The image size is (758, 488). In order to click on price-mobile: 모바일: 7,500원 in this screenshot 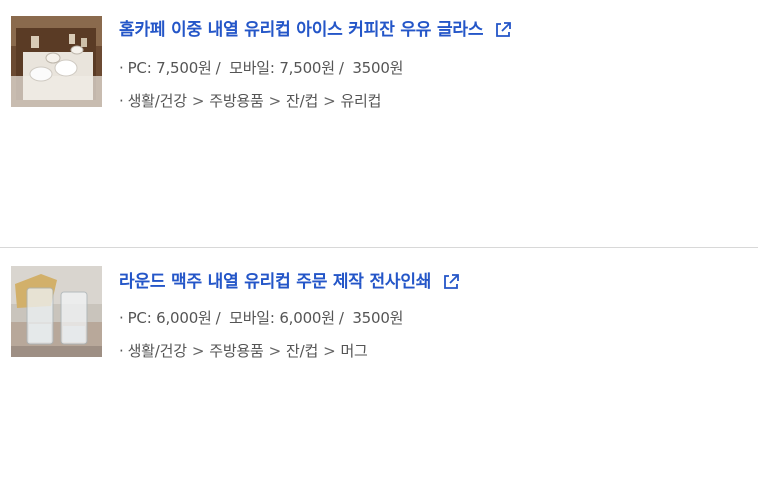, I will do `click(282, 68)`.